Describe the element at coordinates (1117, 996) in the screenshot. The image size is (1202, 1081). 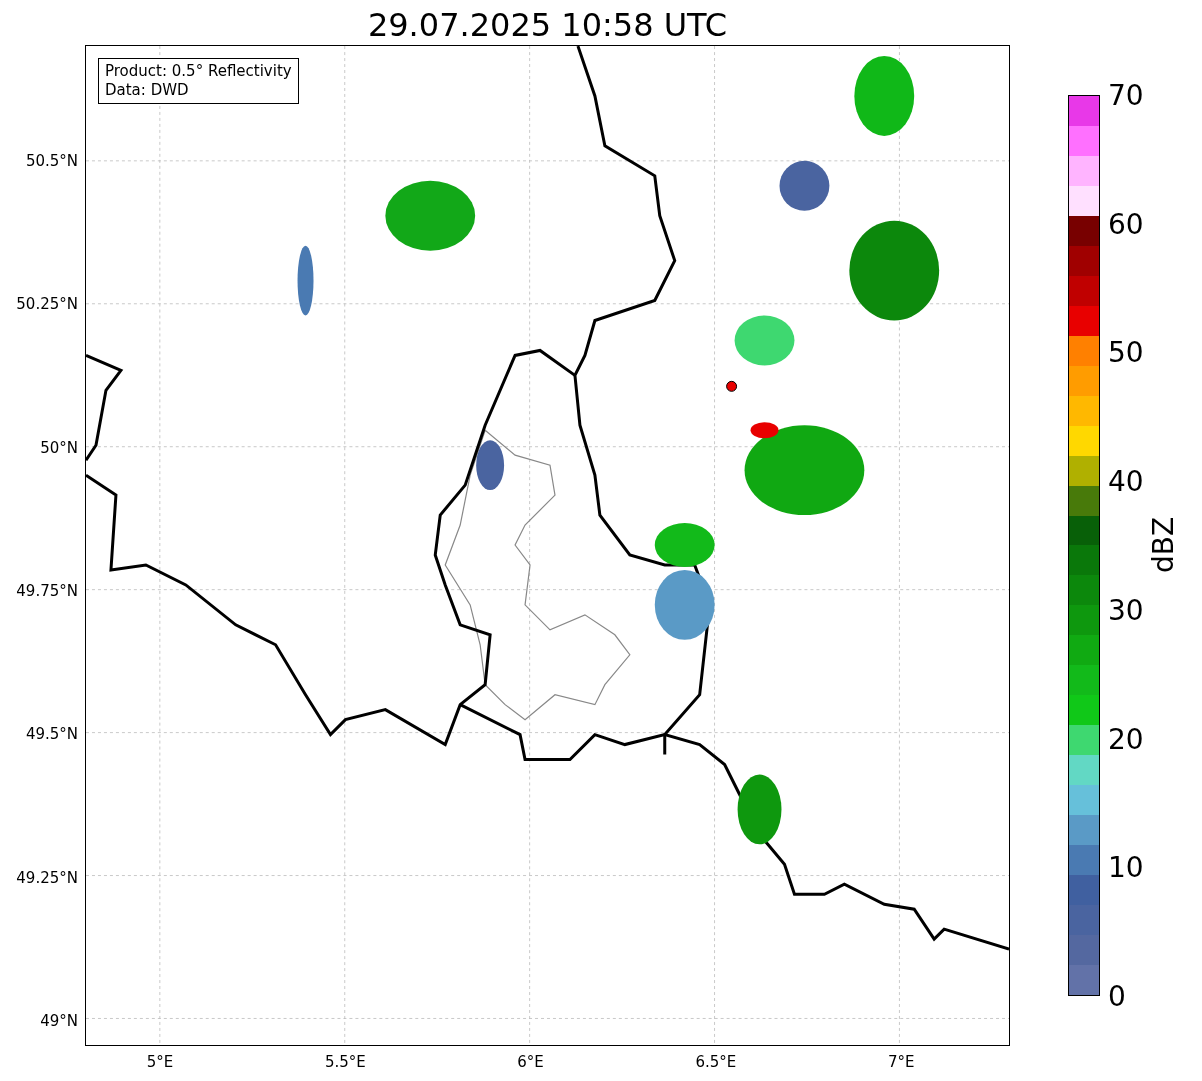
I see `colorbar-tick-label: 0` at that location.